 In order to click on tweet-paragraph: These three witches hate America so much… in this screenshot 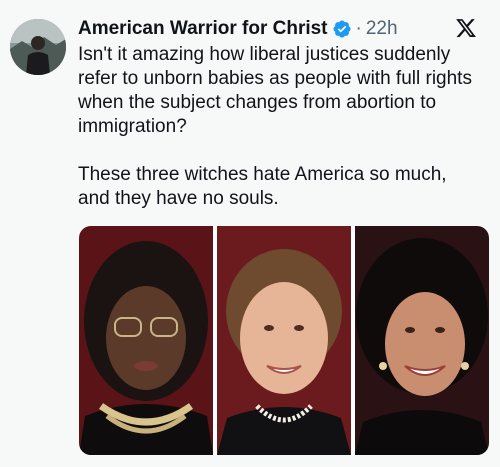, I will do `click(262, 186)`.